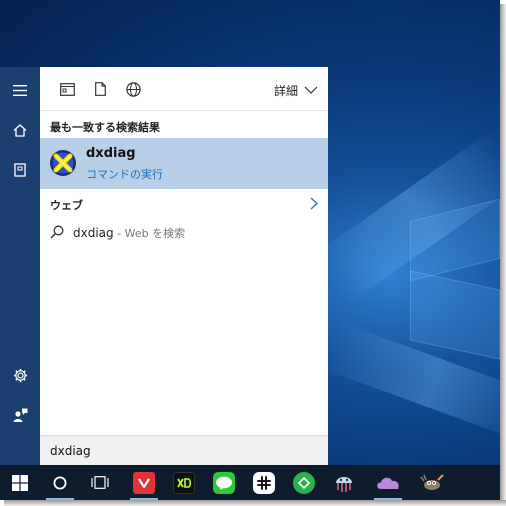 Image resolution: width=506 pixels, height=506 pixels. I want to click on xd-icon, so click(184, 482).